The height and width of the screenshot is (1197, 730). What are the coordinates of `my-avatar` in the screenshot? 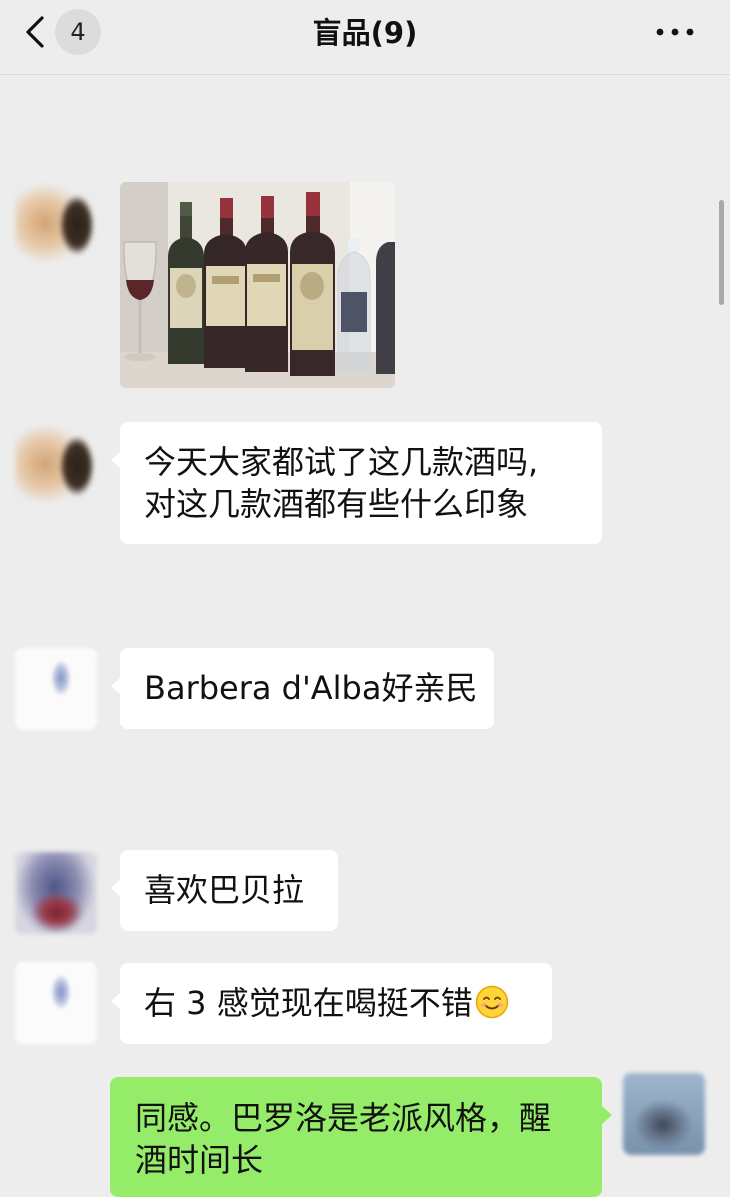 It's located at (664, 1114).